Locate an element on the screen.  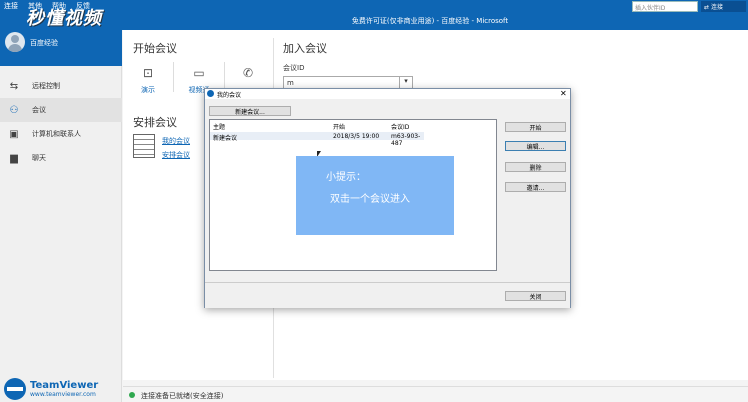
schedule-meeting-title: 安排会议 is located at coordinates (155, 122).